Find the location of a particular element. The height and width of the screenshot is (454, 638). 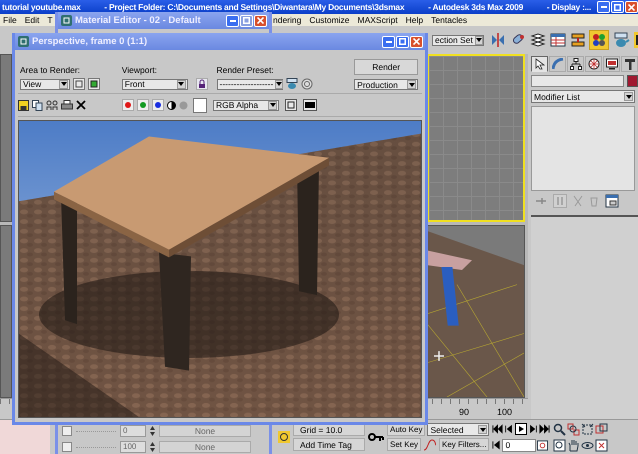

alpha-dot-icon is located at coordinates (183, 105).